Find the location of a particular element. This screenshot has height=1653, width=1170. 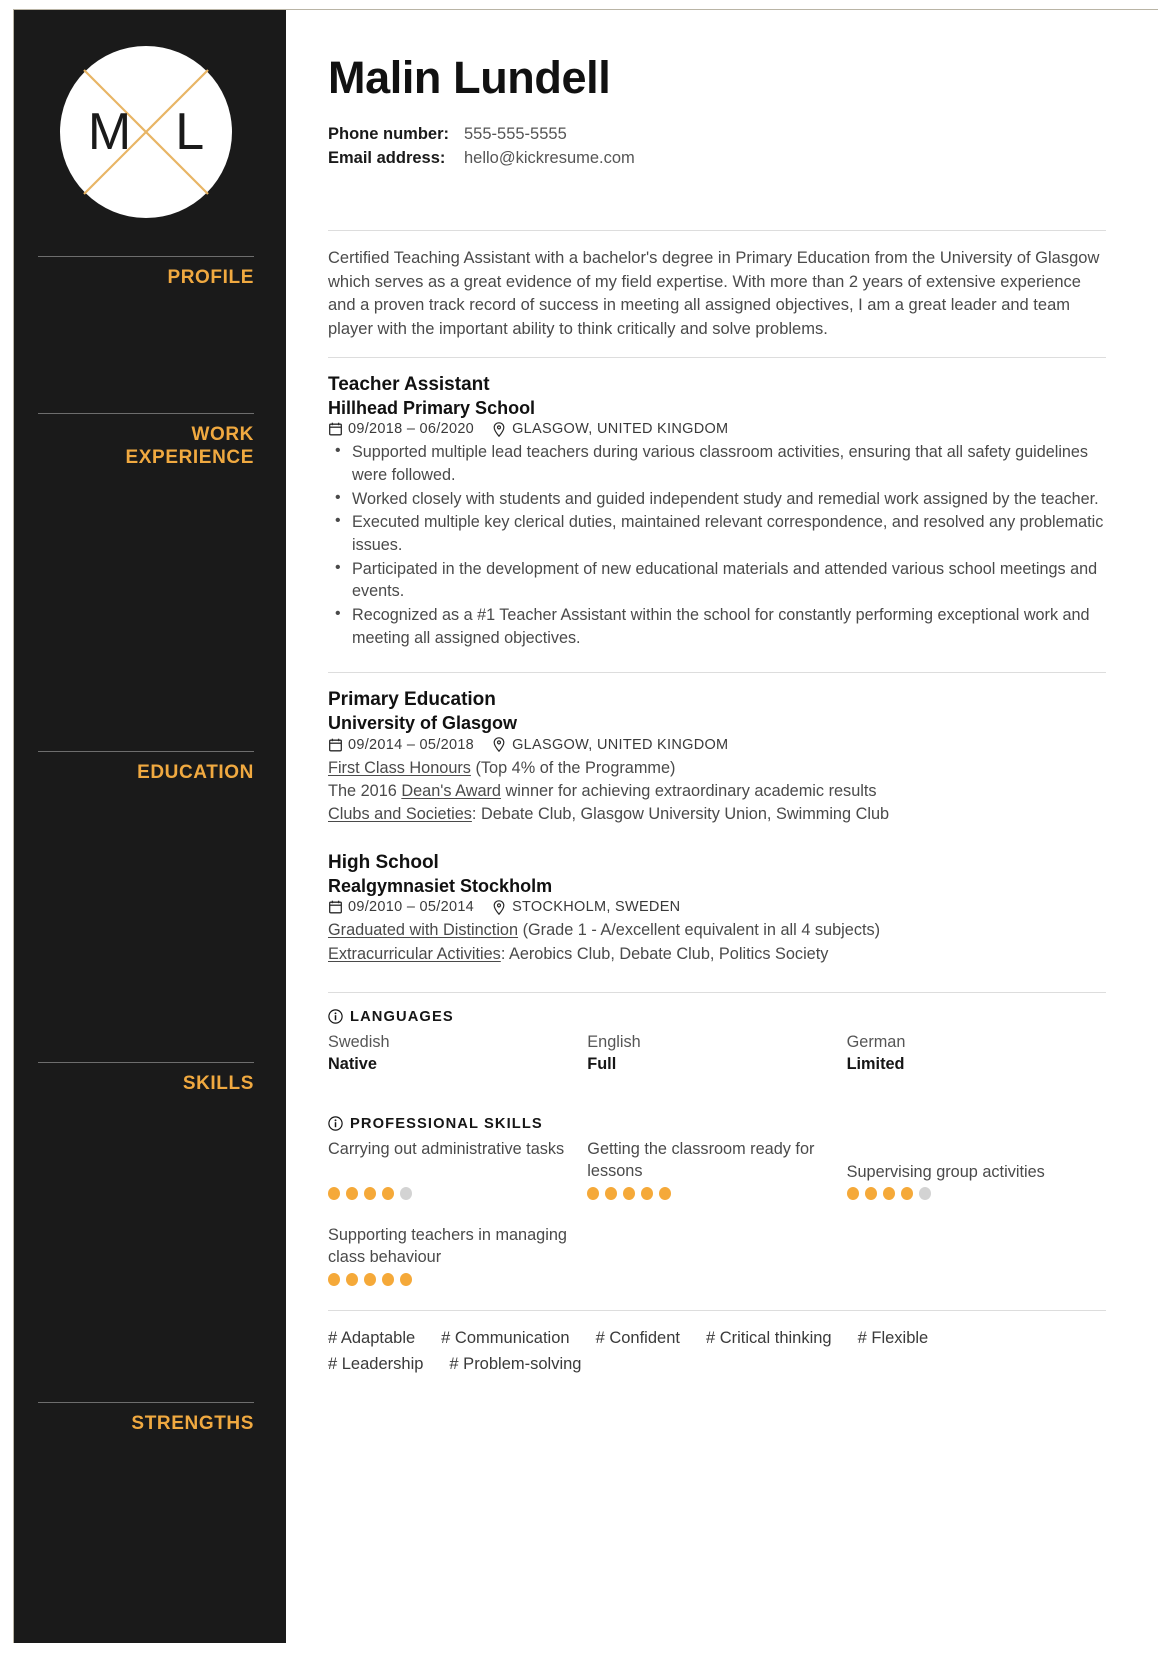

language-level: Native is located at coordinates (352, 1064).